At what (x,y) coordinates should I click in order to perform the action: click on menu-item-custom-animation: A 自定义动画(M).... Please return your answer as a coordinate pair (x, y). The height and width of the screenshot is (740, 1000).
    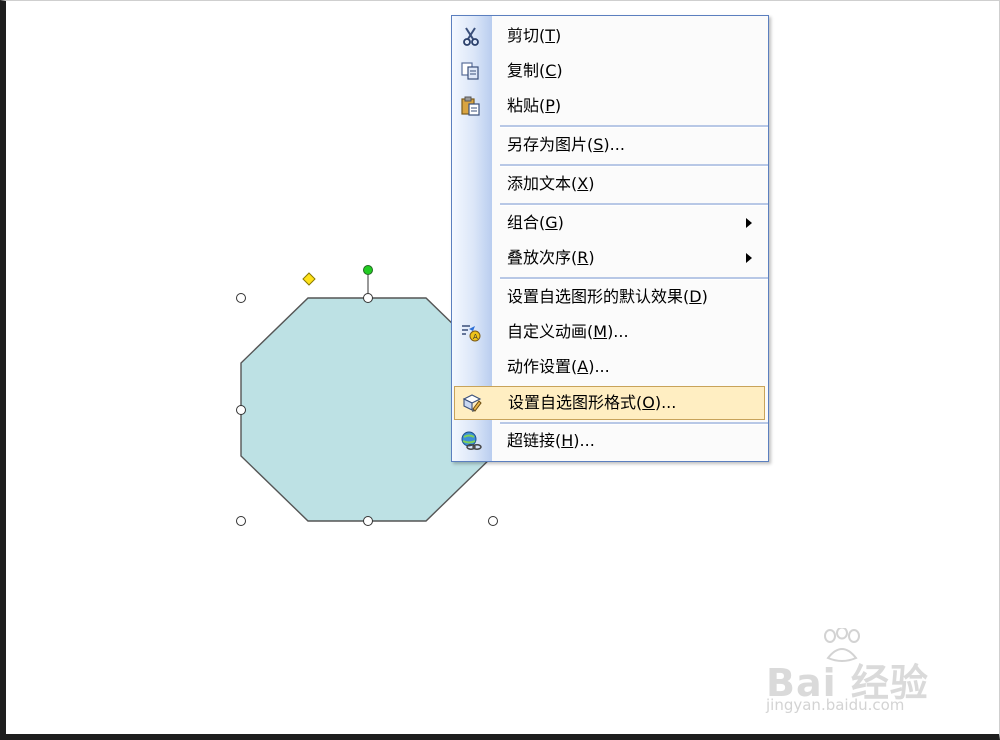
    Looking at the image, I should click on (610, 332).